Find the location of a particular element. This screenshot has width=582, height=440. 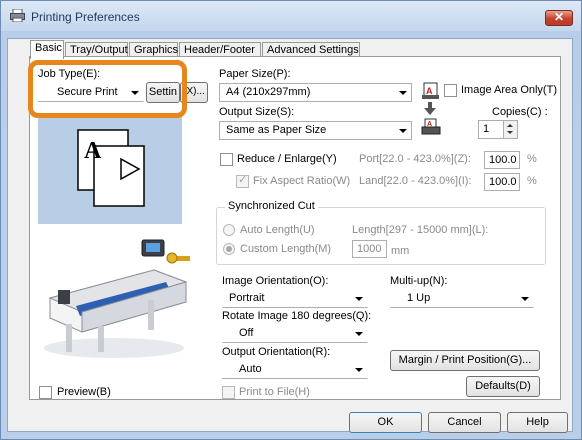

port-percent-input: 100.0 is located at coordinates (502, 160).